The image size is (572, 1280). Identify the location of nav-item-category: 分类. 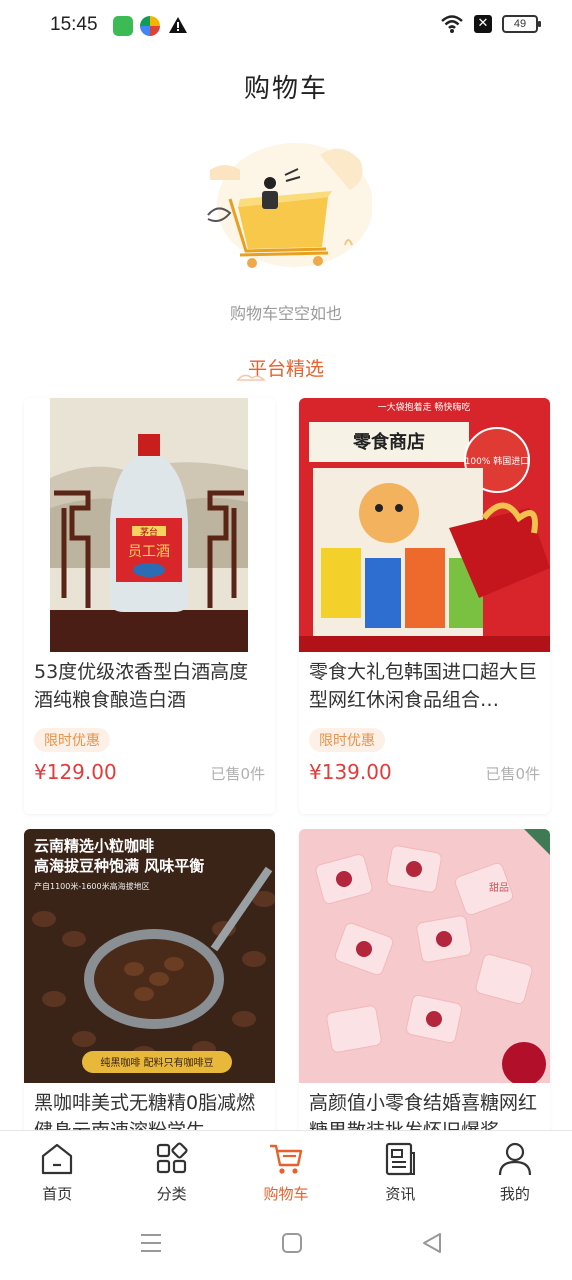
(171, 1170).